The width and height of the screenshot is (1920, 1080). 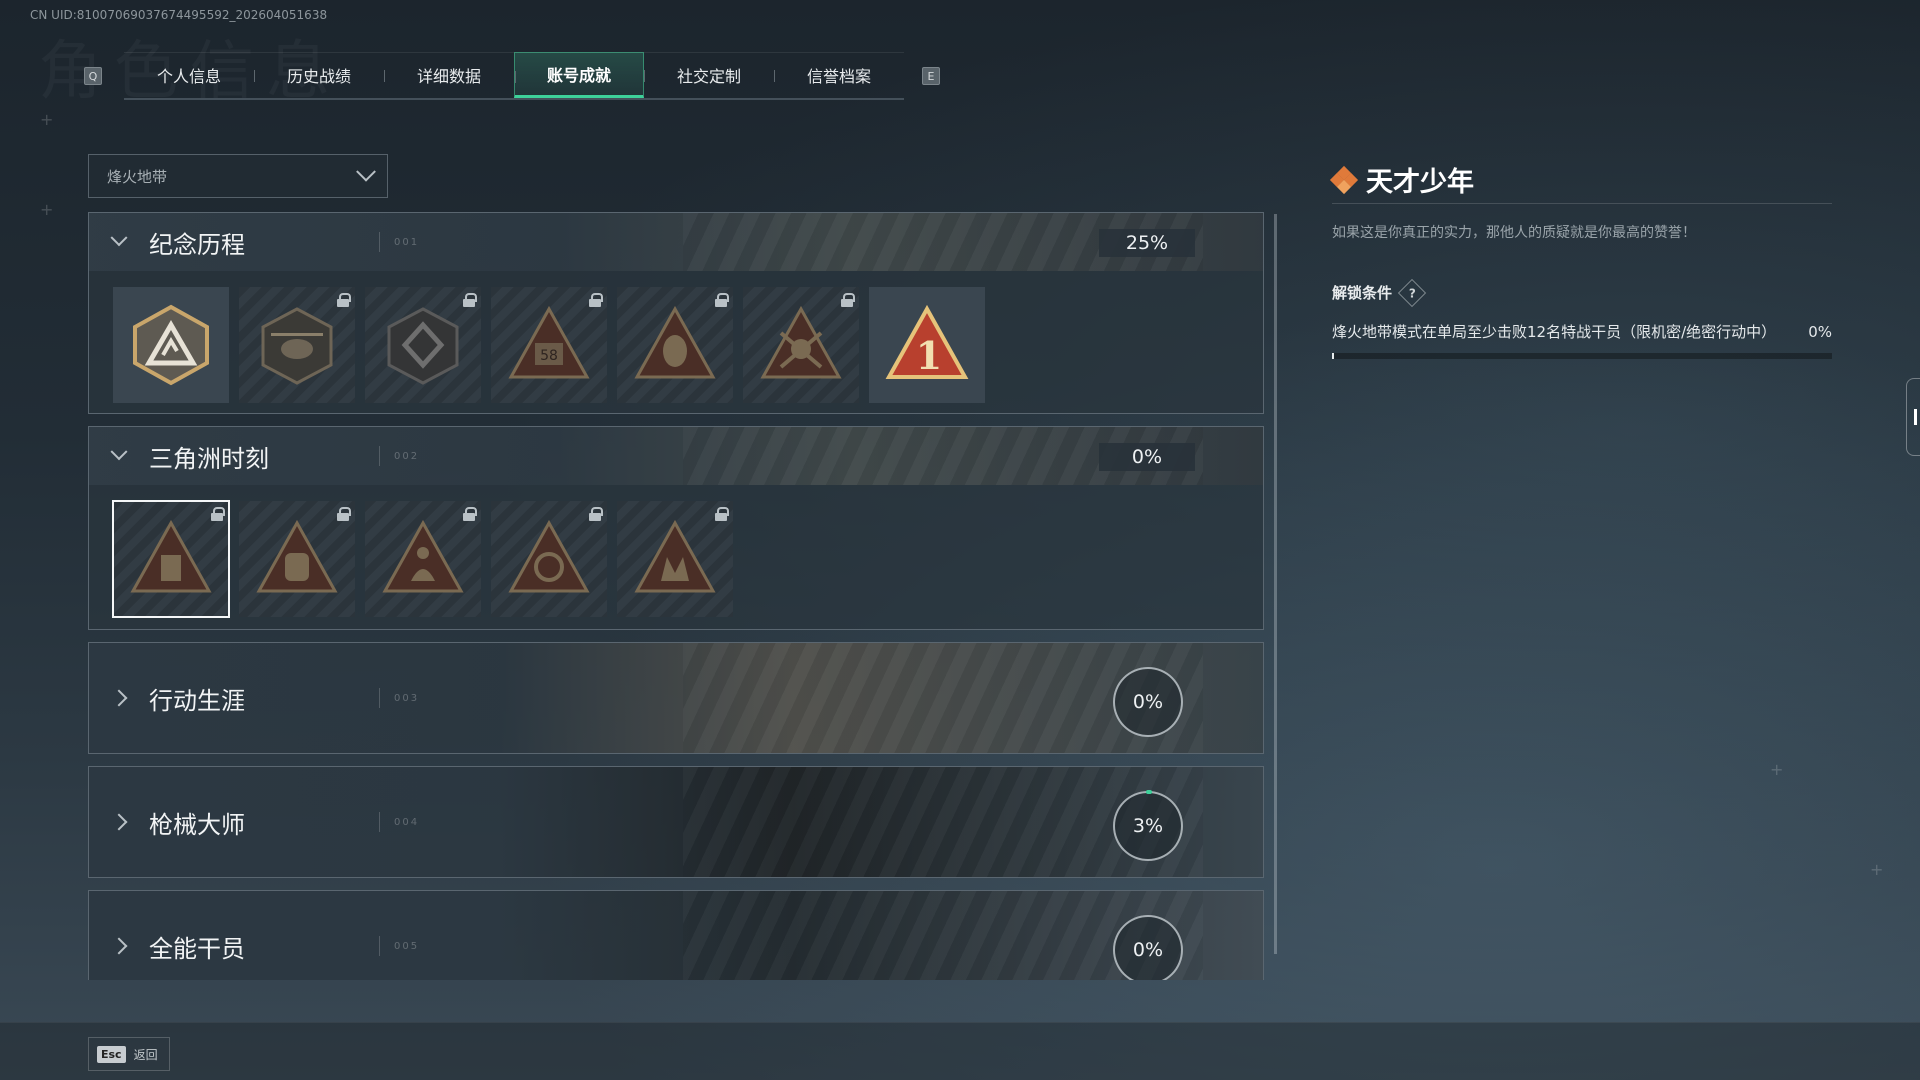 I want to click on category-percent-ring: 3%, so click(x=1148, y=825).